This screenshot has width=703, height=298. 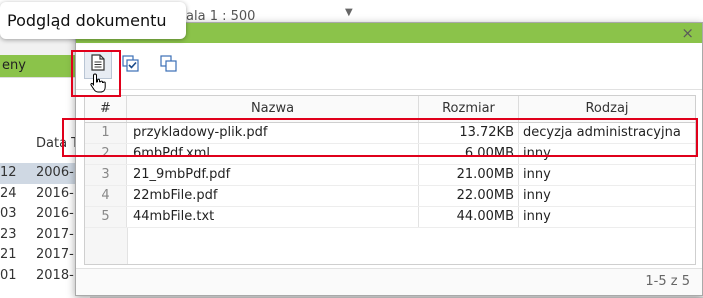 I want to click on file-type: decyzja administracyjna, so click(x=602, y=132).